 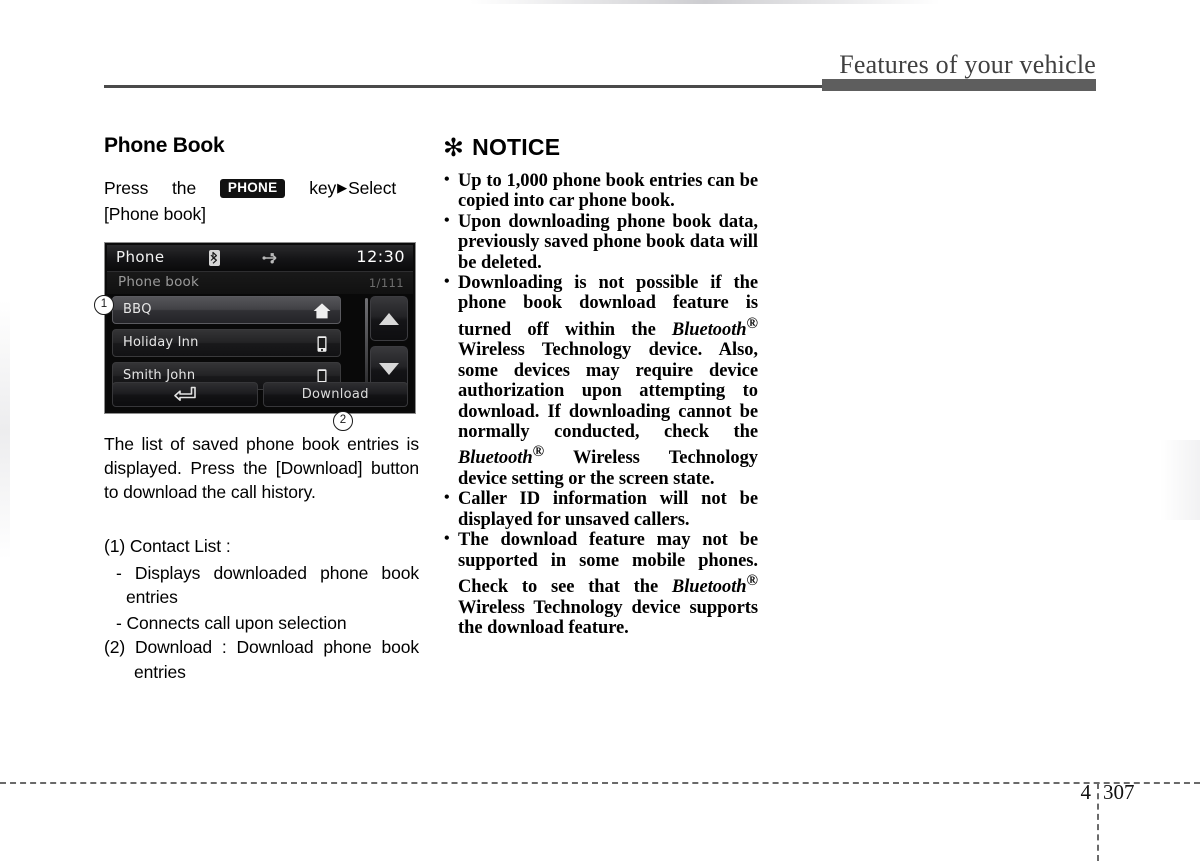 I want to click on footer-divider, so click(x=600, y=783).